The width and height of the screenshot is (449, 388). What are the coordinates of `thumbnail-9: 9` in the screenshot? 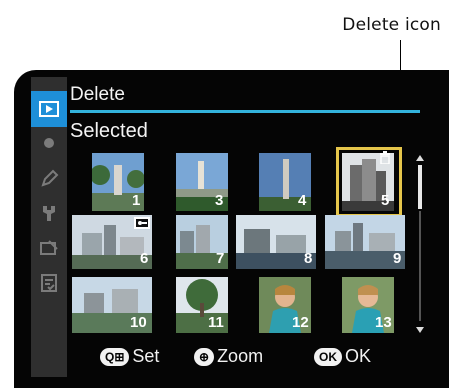 It's located at (365, 242).